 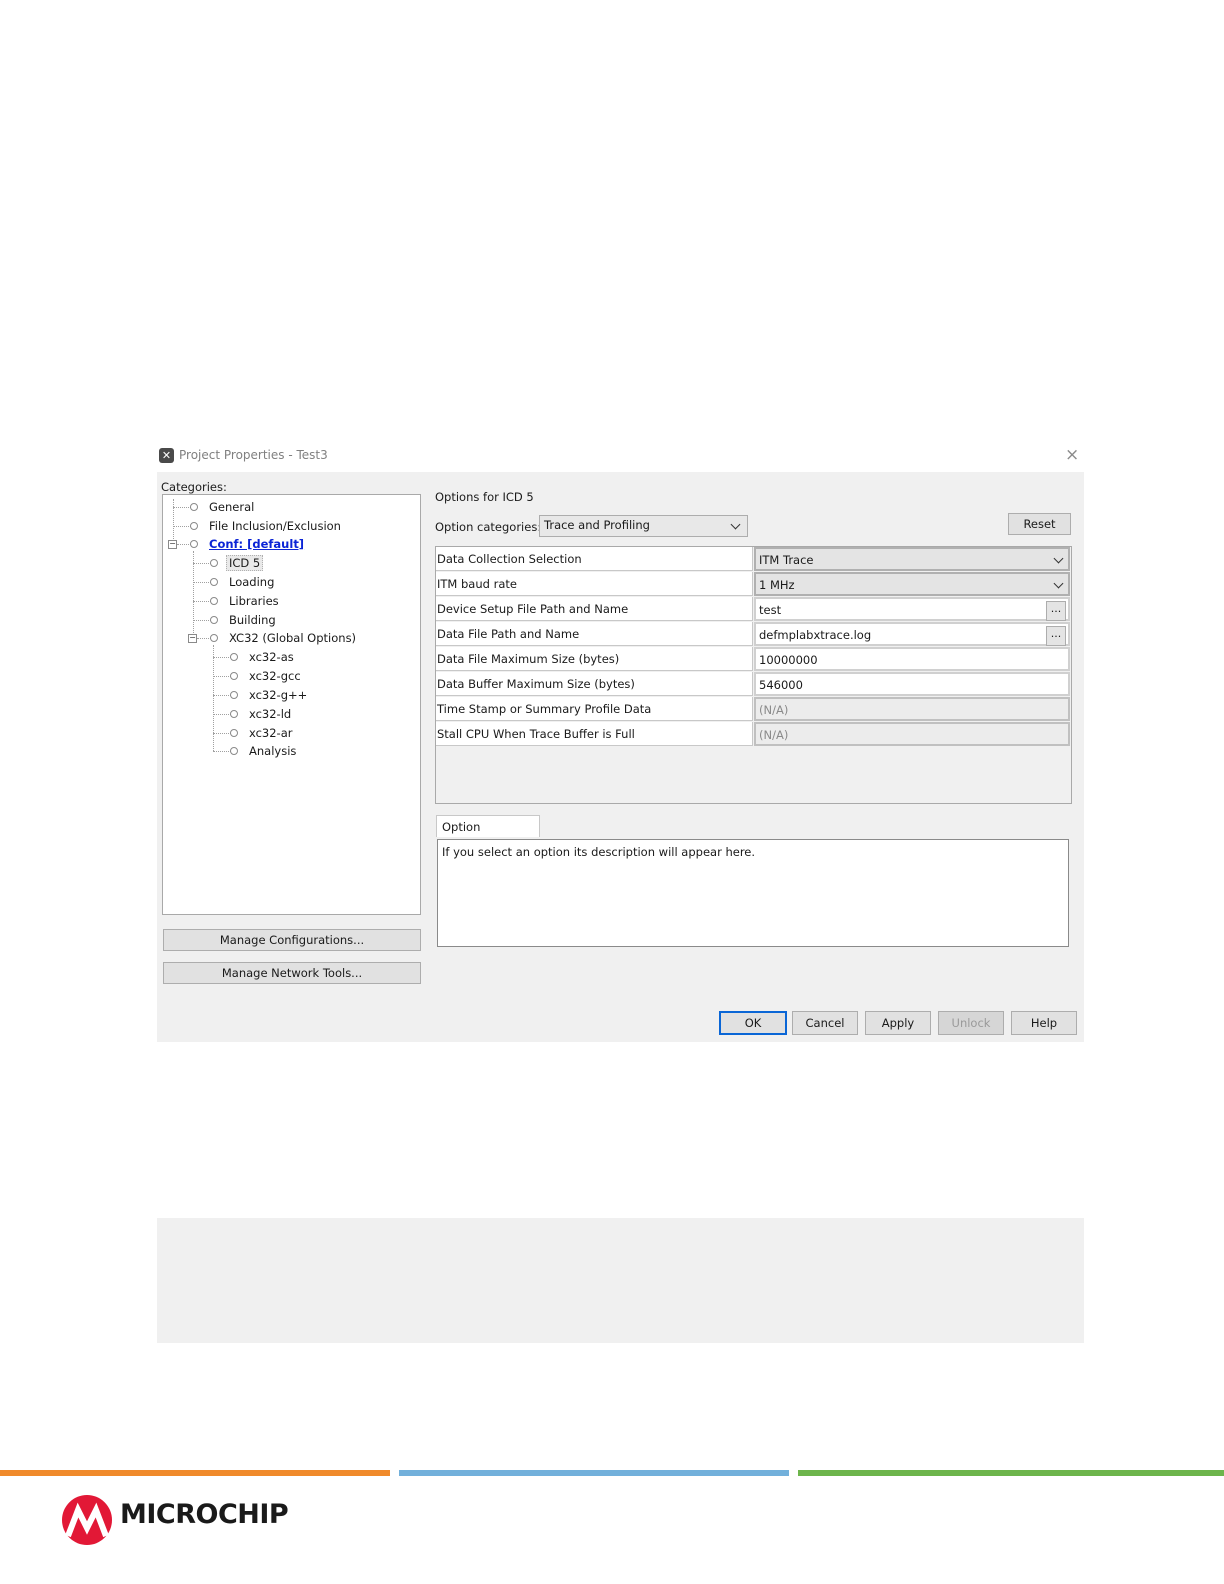 What do you see at coordinates (620, 456) in the screenshot?
I see `title-bar: ✕ Project Properties - Test3 ×` at bounding box center [620, 456].